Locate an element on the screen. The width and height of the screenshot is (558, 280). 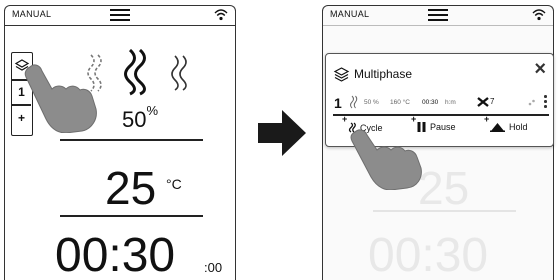
time-value-faded: 00:30 is located at coordinates (428, 254).